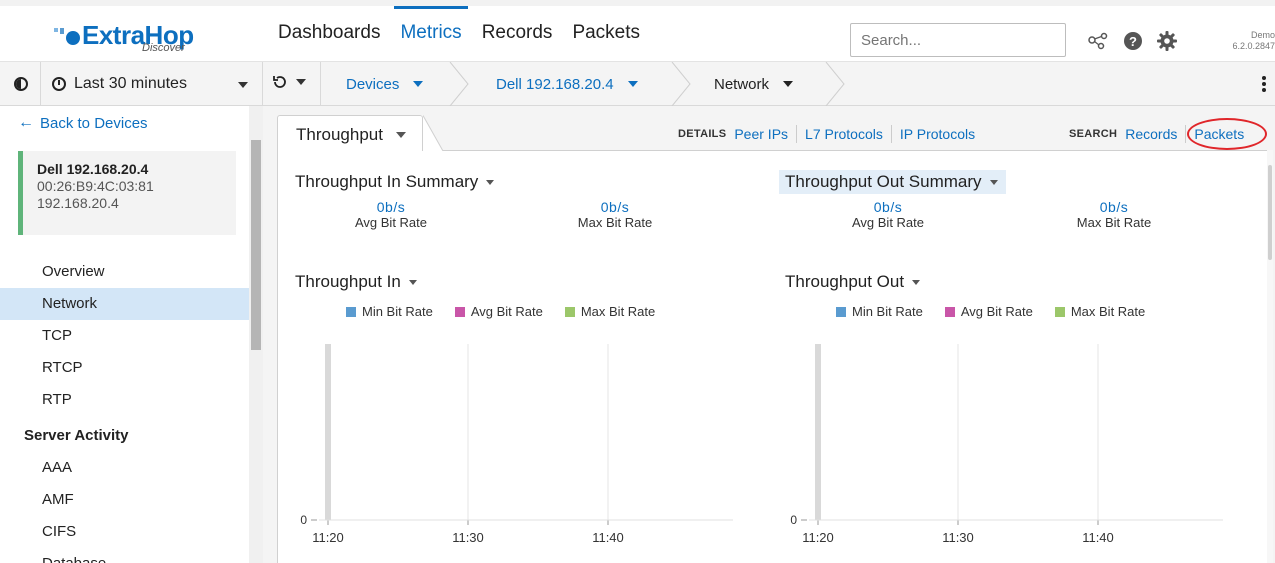  What do you see at coordinates (124, 468) in the screenshot?
I see `sidebar-item-aaa: AAA` at bounding box center [124, 468].